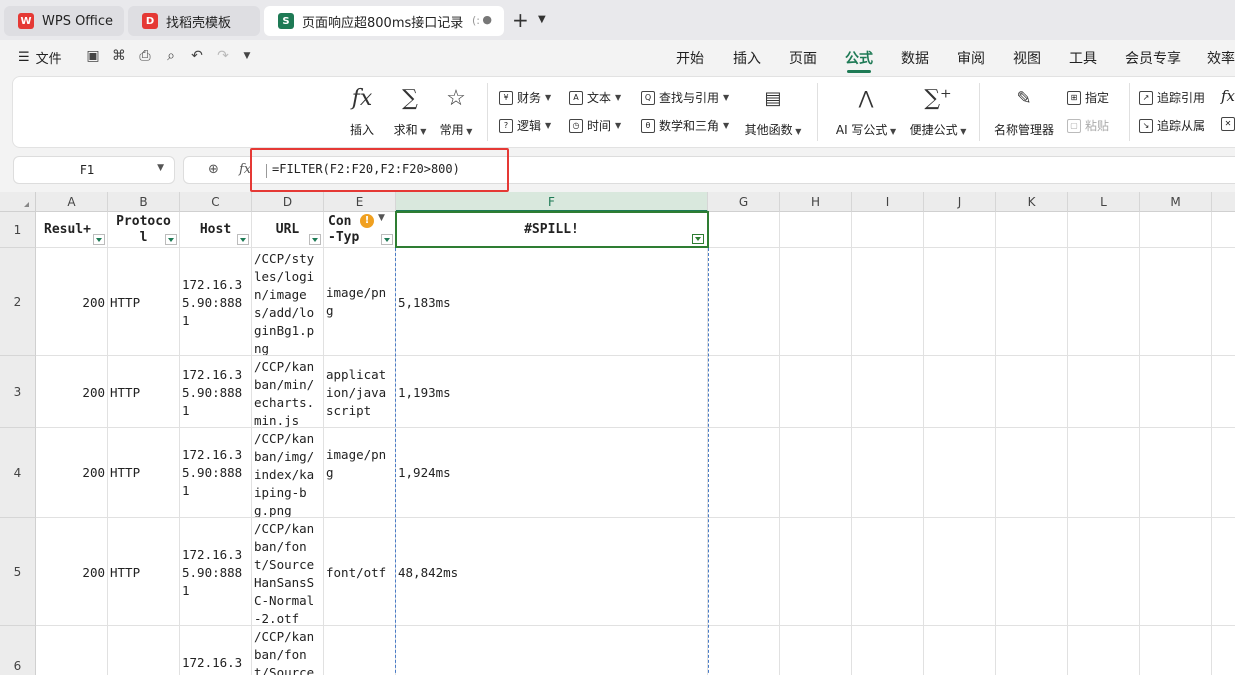 The width and height of the screenshot is (1235, 675). I want to click on row-header-2: 2, so click(18, 302).